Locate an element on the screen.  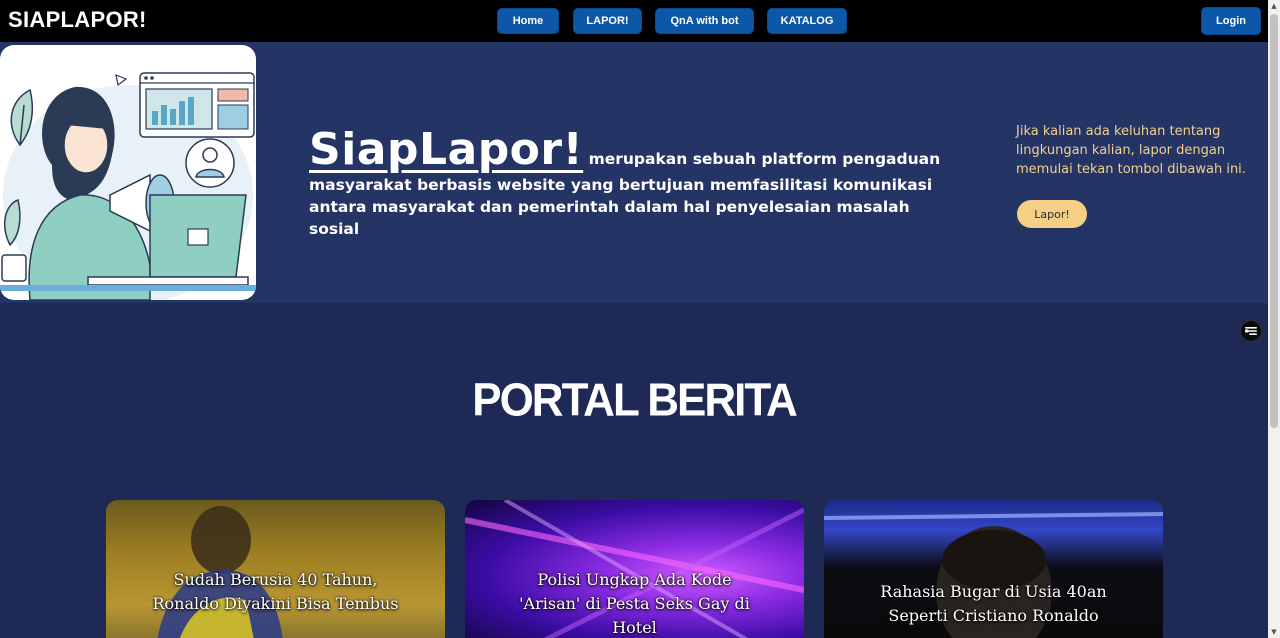
menu-lines-icon is located at coordinates (1251, 331).